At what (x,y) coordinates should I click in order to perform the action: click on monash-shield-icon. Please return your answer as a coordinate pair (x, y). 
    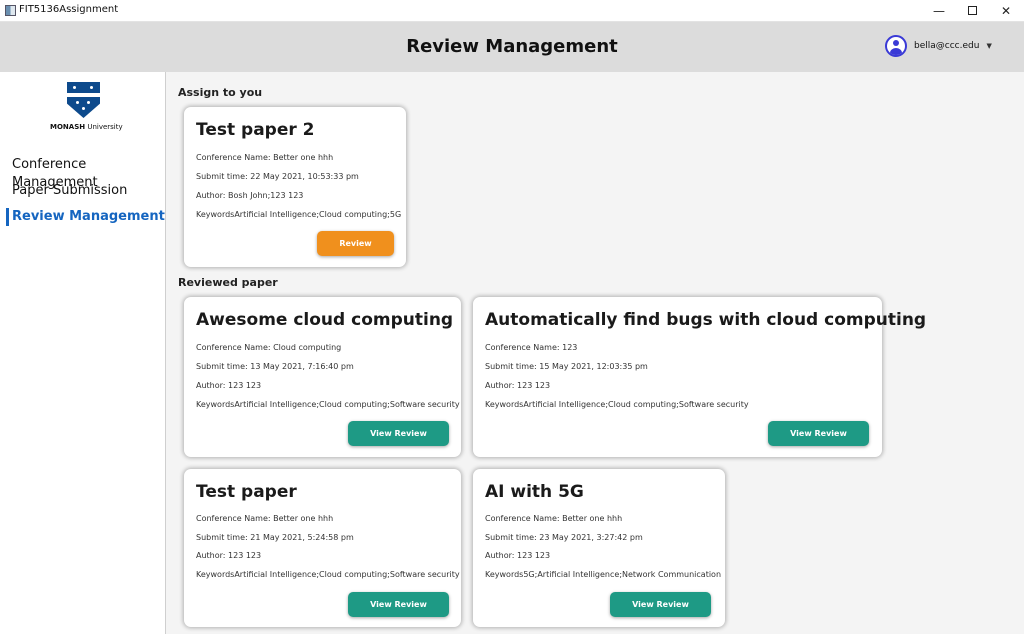
    Looking at the image, I should click on (83, 100).